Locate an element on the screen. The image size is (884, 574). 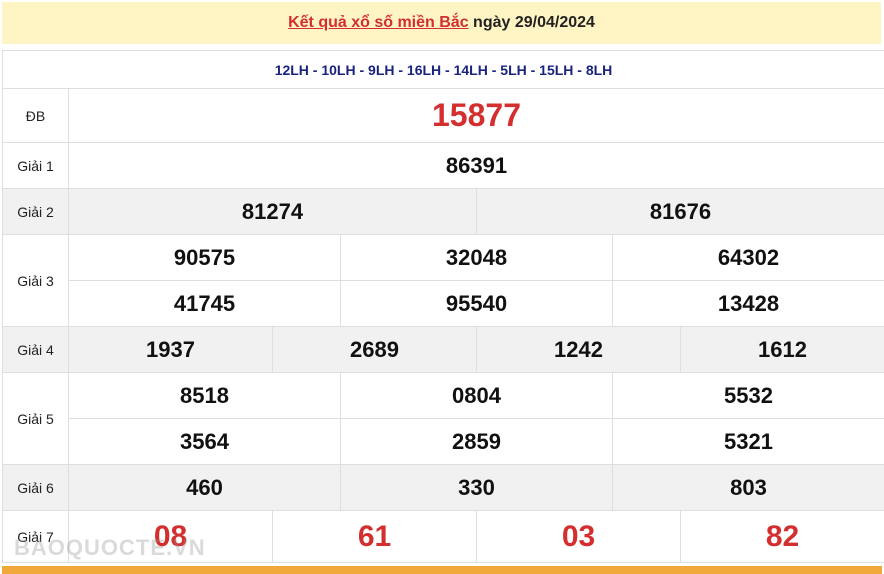
prize-number: 1937 is located at coordinates (170, 349).